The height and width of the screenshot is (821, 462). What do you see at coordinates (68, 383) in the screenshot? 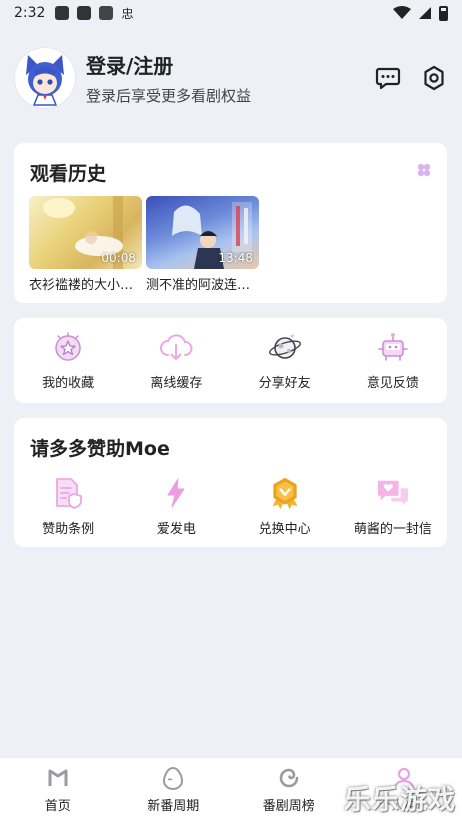
I see `action-label: 我的收藏` at bounding box center [68, 383].